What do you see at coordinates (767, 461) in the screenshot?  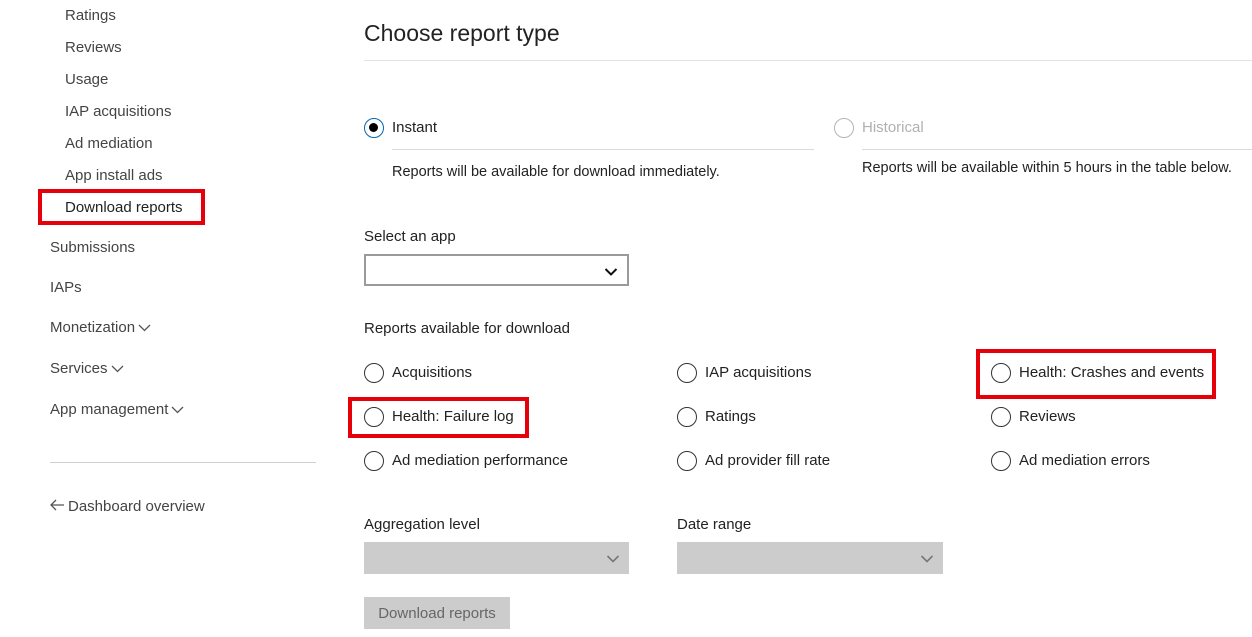 I see `report-ad-provider-fill-rate-label: Ad provider fill rate` at bounding box center [767, 461].